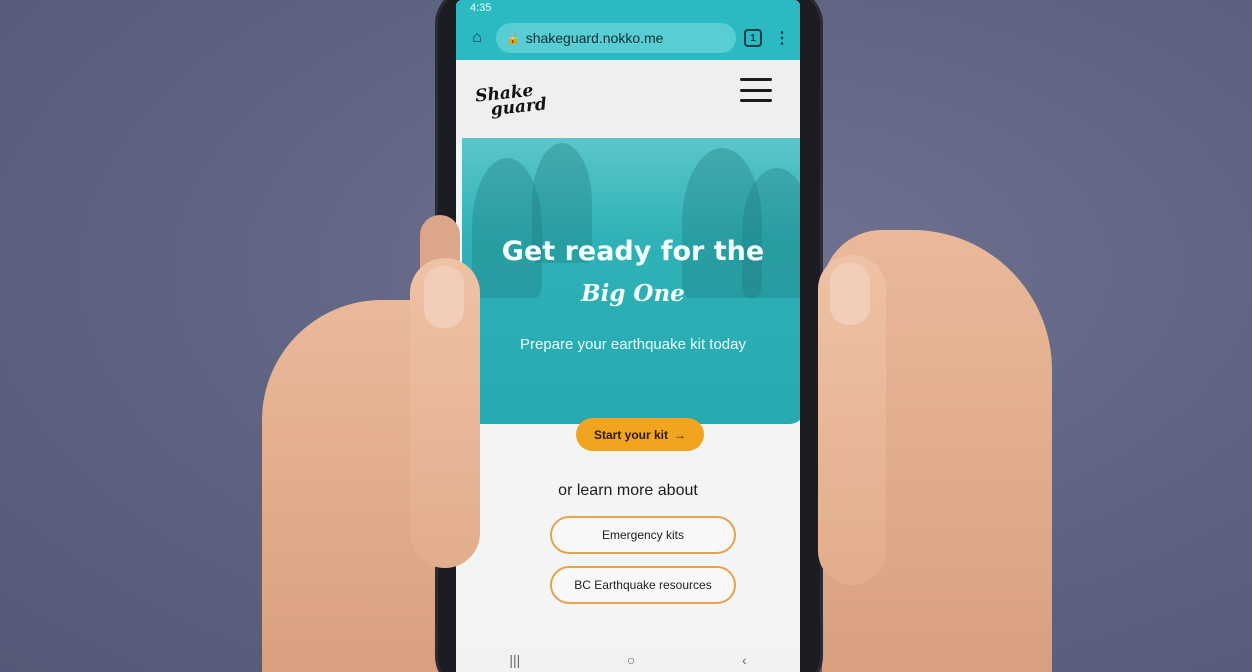  What do you see at coordinates (643, 535) in the screenshot?
I see `emergency-kits-link: Emergency kits` at bounding box center [643, 535].